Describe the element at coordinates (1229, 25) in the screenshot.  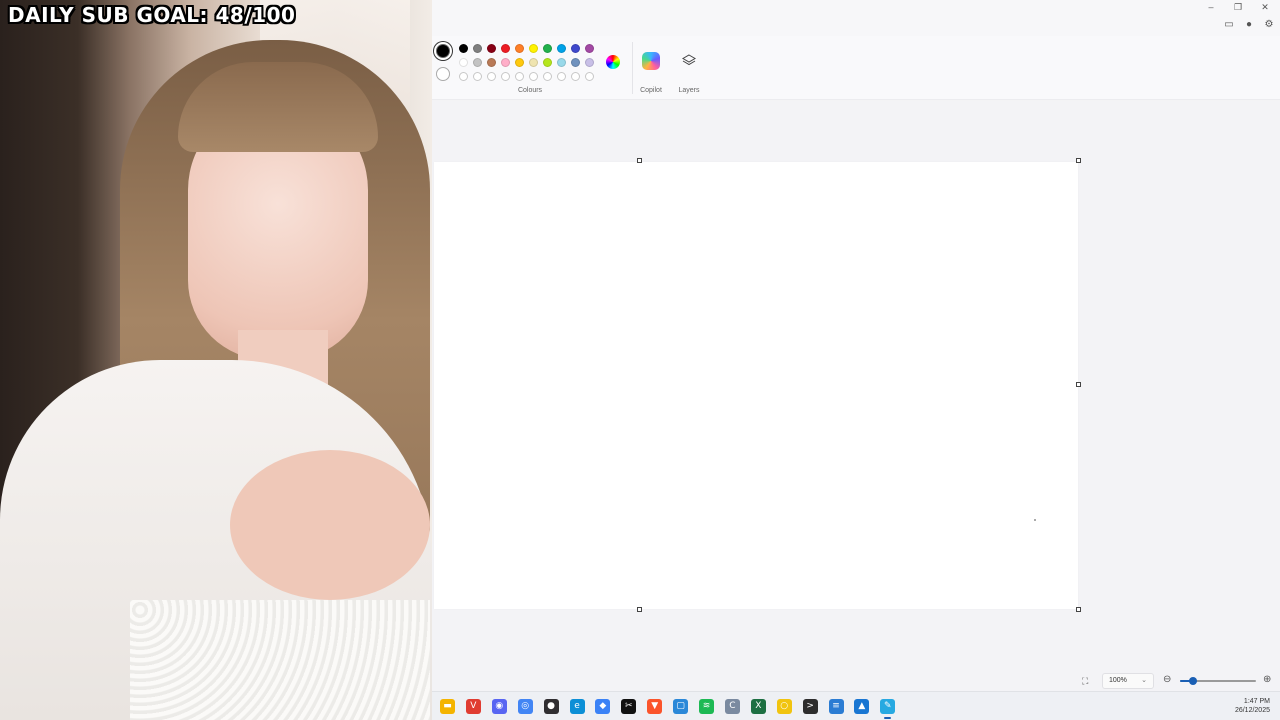
I see `feedback-icon: ▭` at that location.